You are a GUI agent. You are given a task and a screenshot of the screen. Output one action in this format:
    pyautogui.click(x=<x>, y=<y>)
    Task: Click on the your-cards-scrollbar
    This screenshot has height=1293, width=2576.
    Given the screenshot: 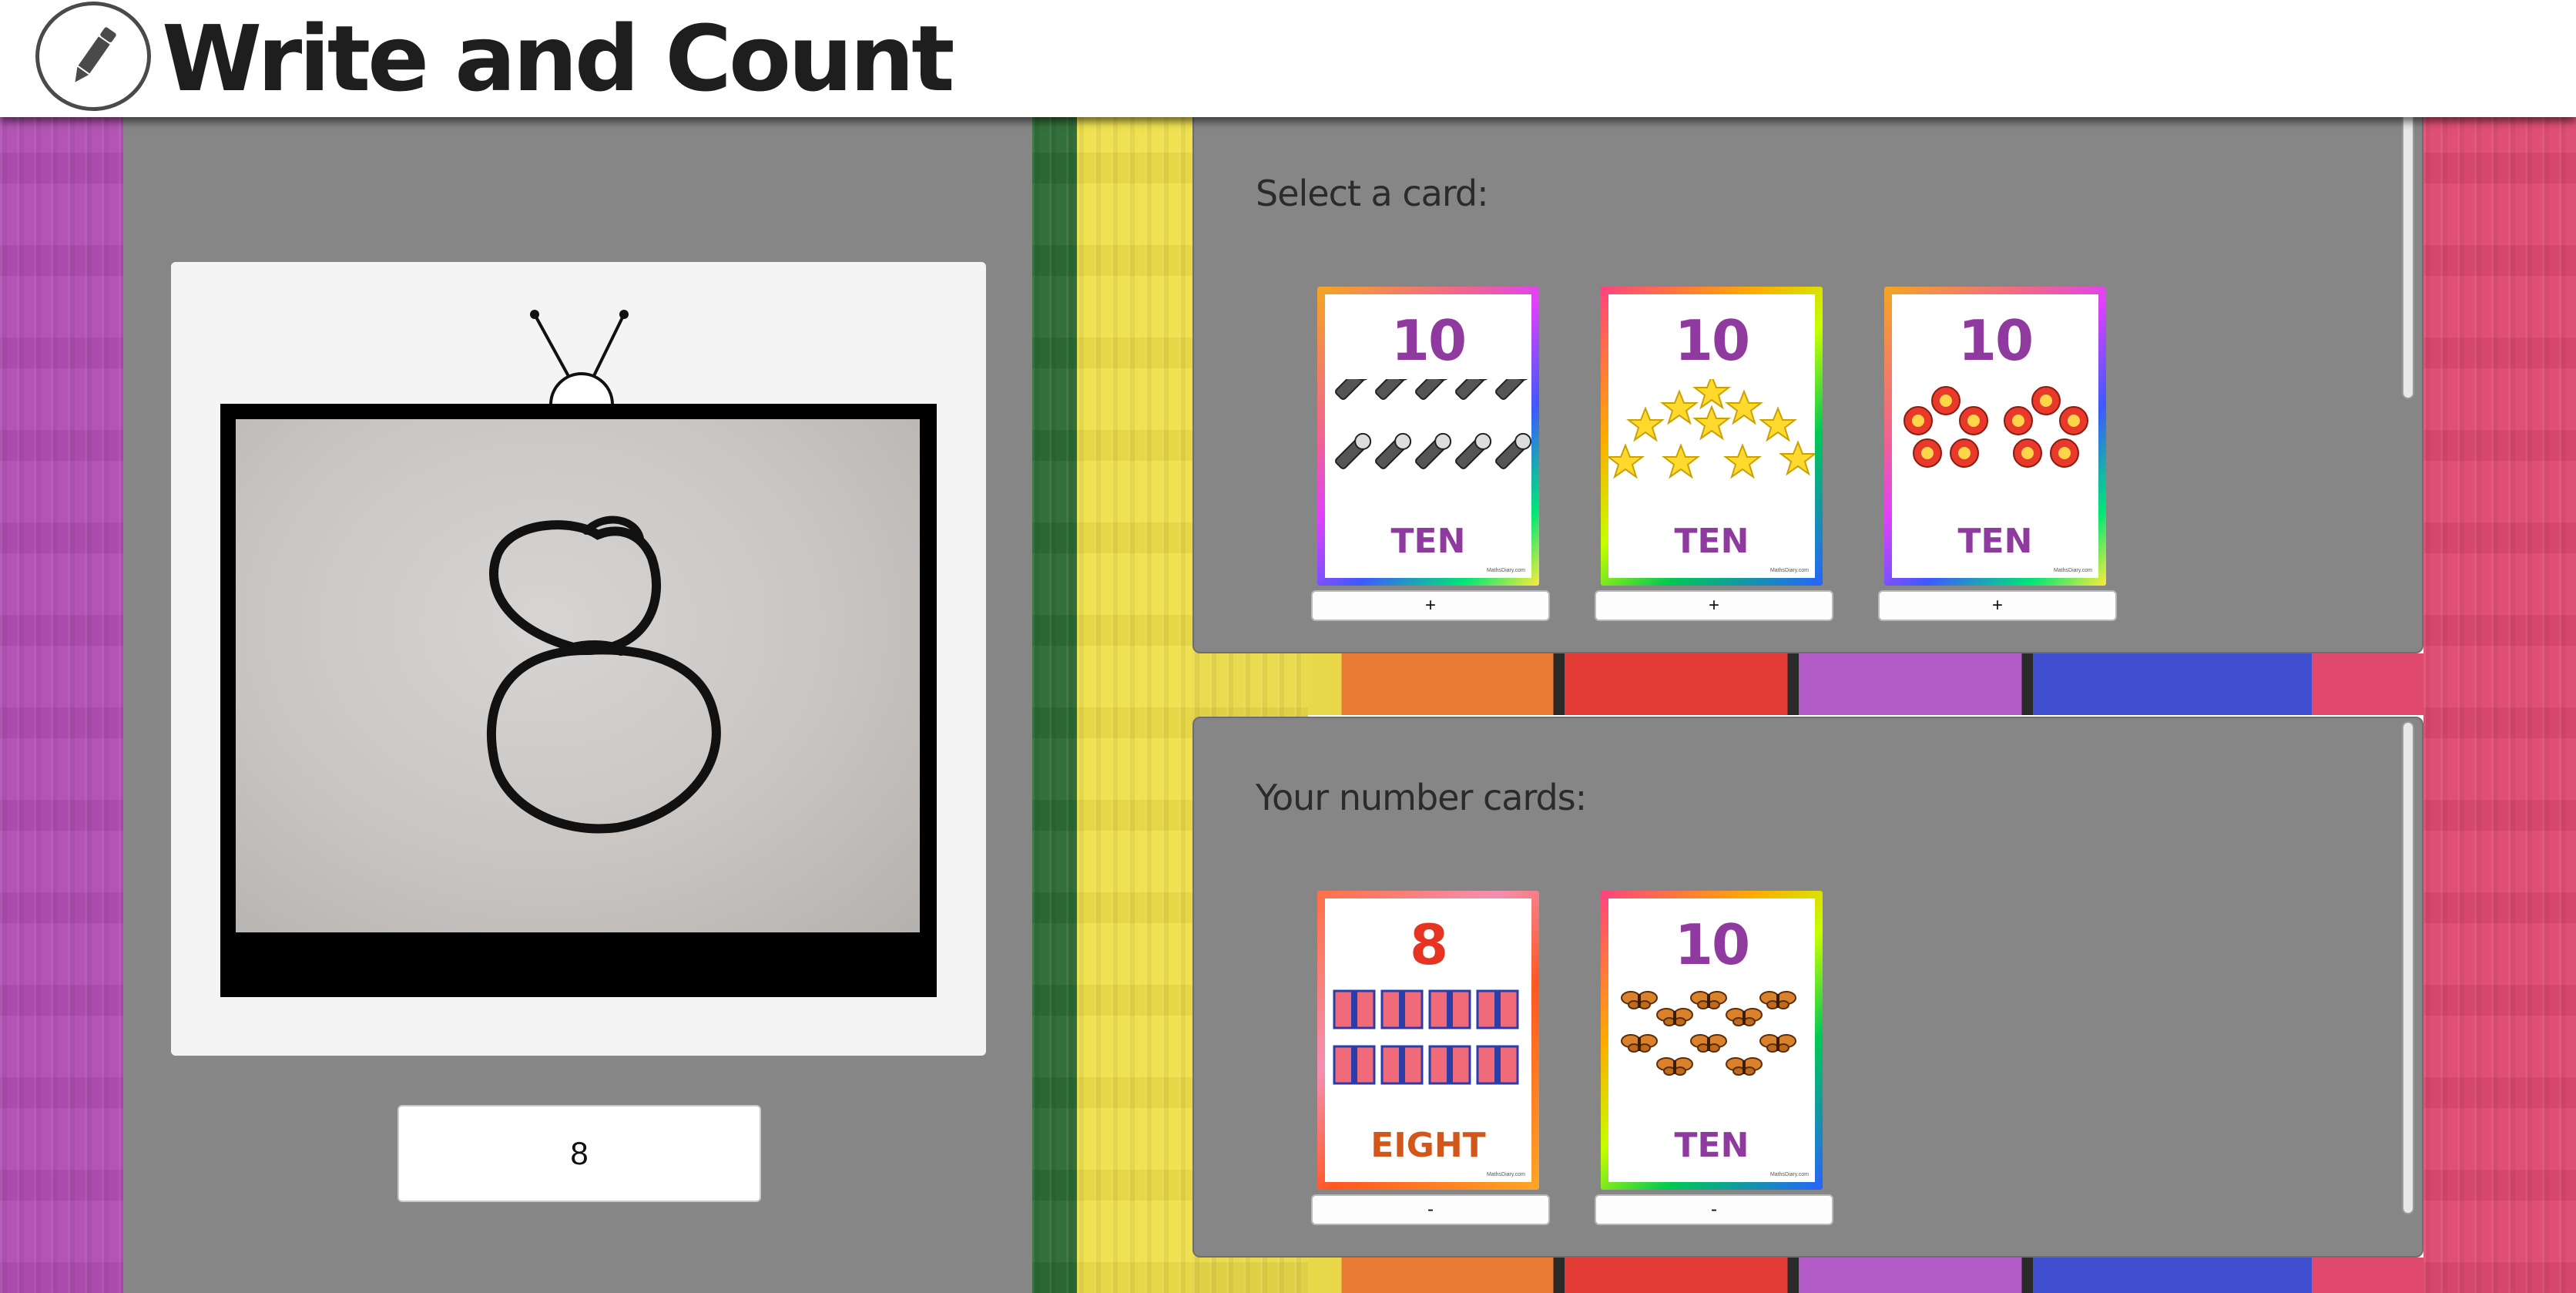 What is the action you would take?
    pyautogui.click(x=2408, y=967)
    